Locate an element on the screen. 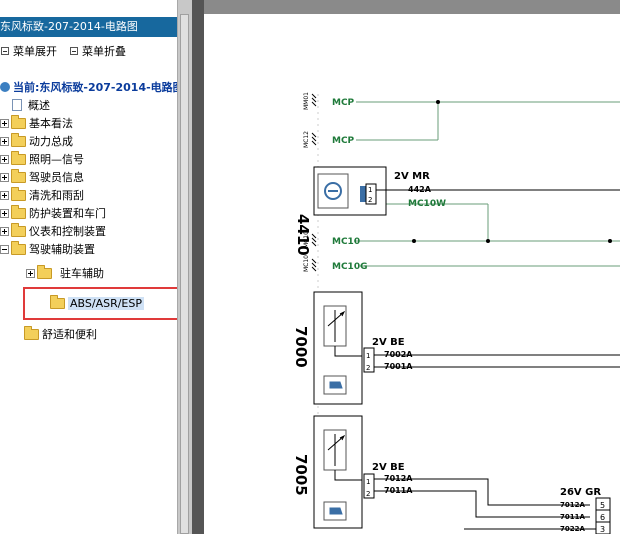 The image size is (620, 534). panel-title: 东风标致-207-2014-电路图 is located at coordinates (88, 27).